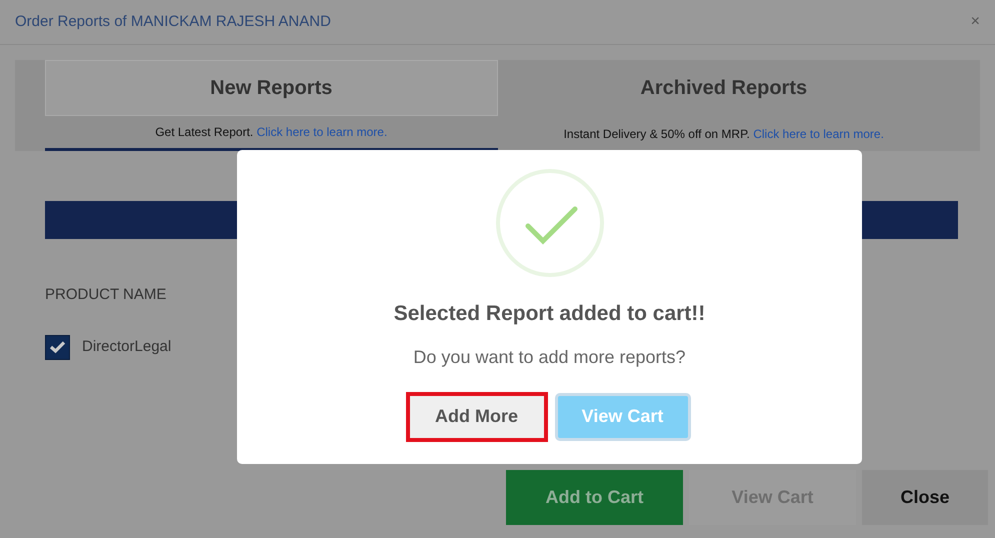 The image size is (995, 538). I want to click on tab-description: Instant Delivery & 50% off on MRP. Click here to learn more., so click(724, 134).